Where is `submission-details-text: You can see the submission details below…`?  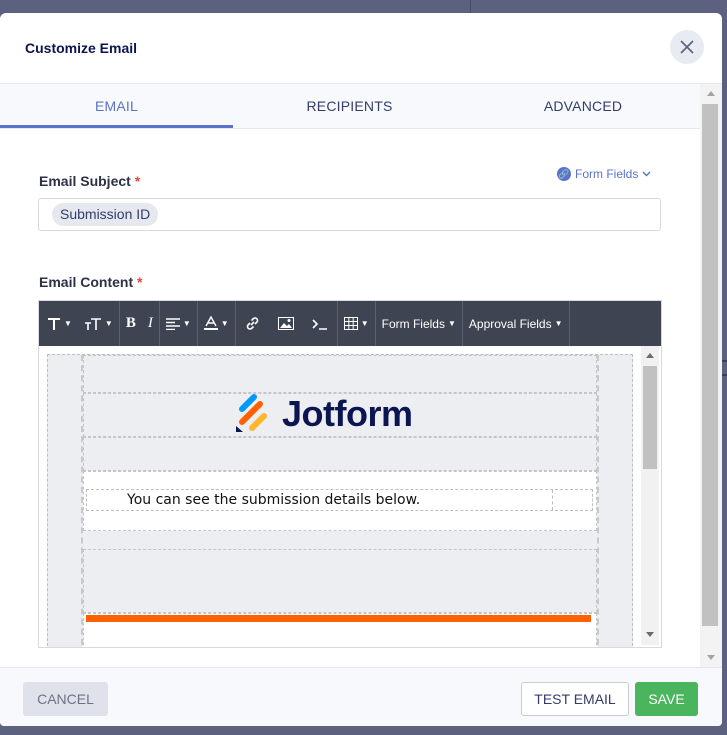 submission-details-text: You can see the submission details below… is located at coordinates (274, 500).